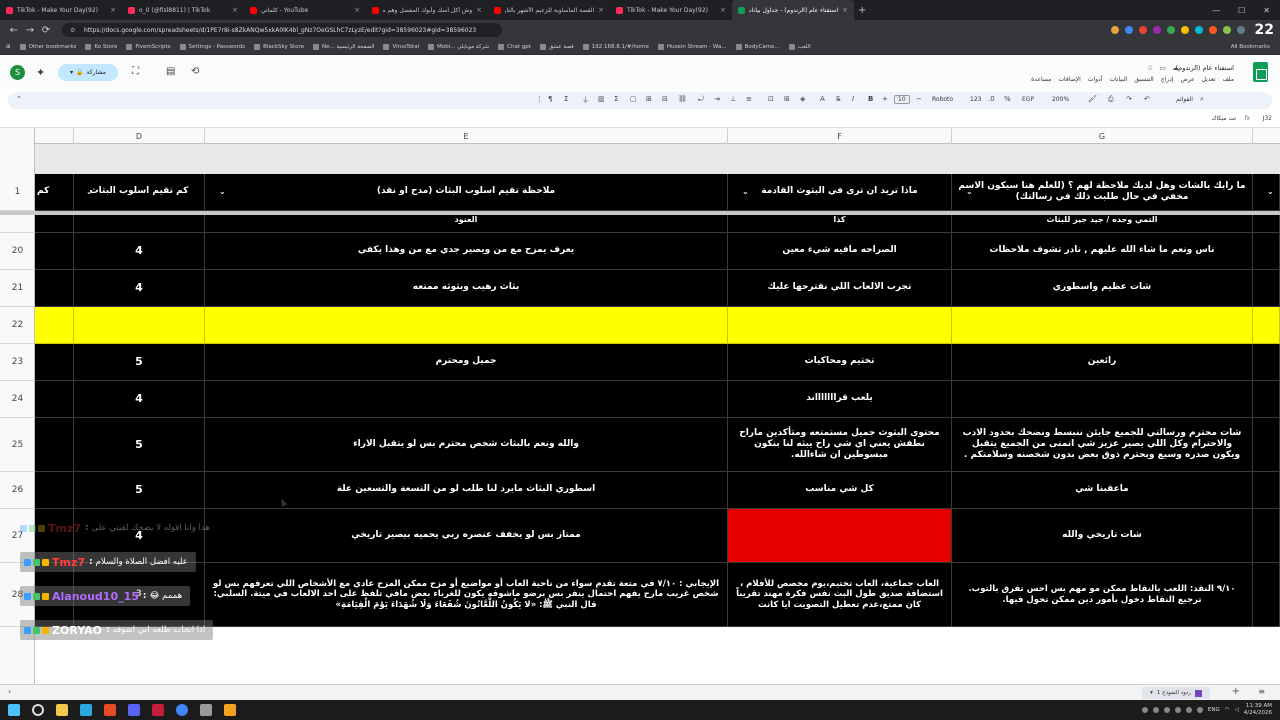 The height and width of the screenshot is (720, 1280). What do you see at coordinates (9, 691) in the screenshot?
I see `explore-icon: ›` at bounding box center [9, 691].